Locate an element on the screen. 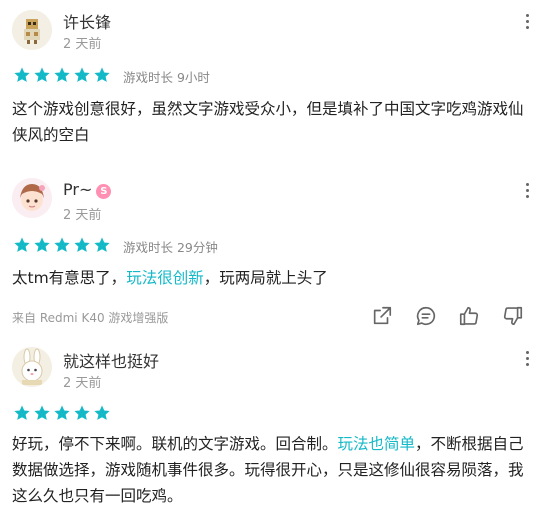  username: 就这样也挺好 is located at coordinates (111, 360).